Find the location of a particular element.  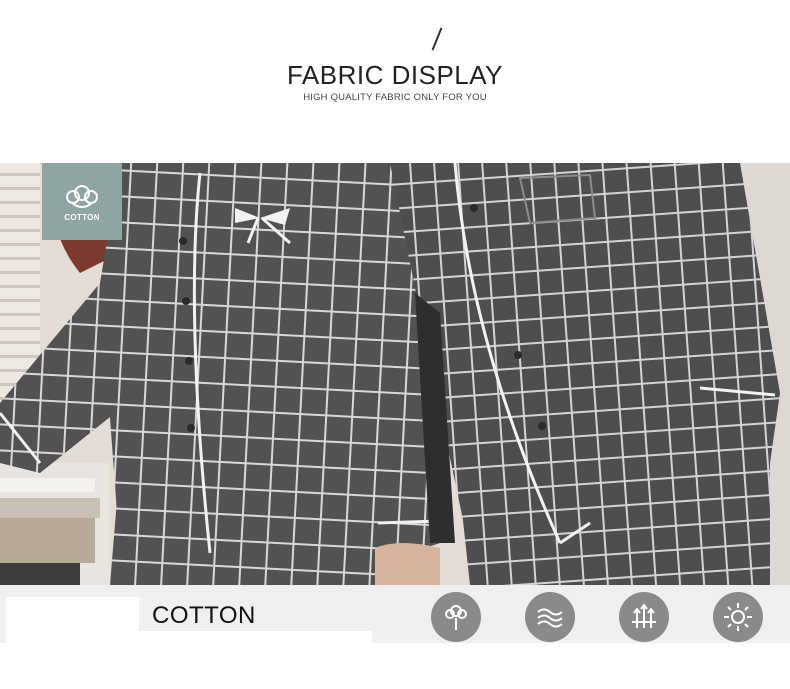

page-title: FABRIC DISPLAY is located at coordinates (395, 75).